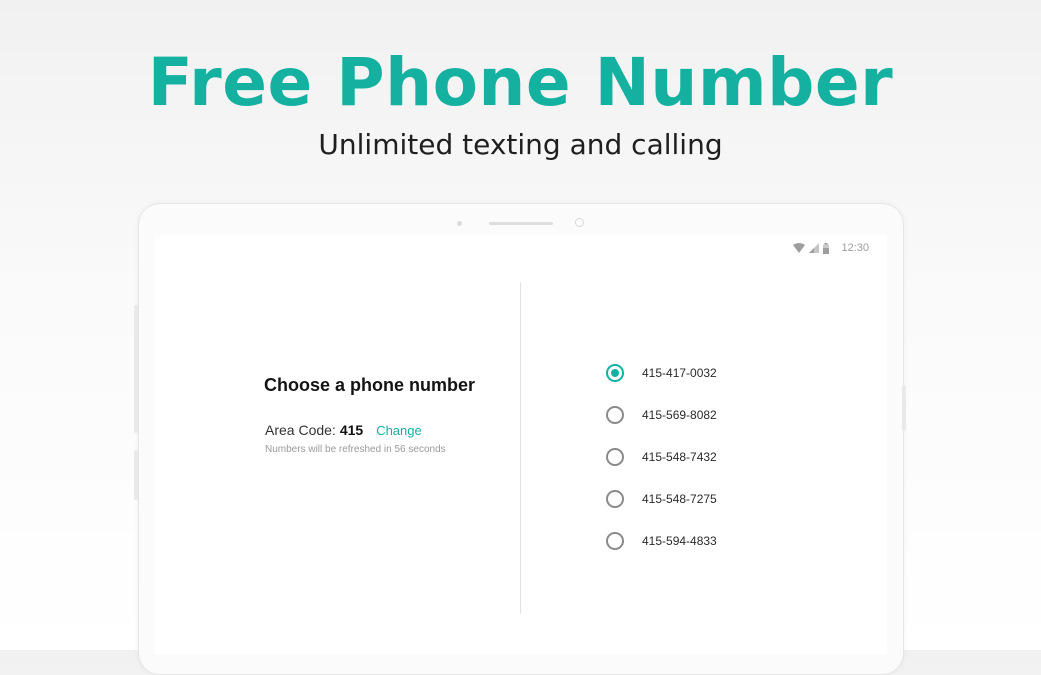  I want to click on signal-icon, so click(814, 248).